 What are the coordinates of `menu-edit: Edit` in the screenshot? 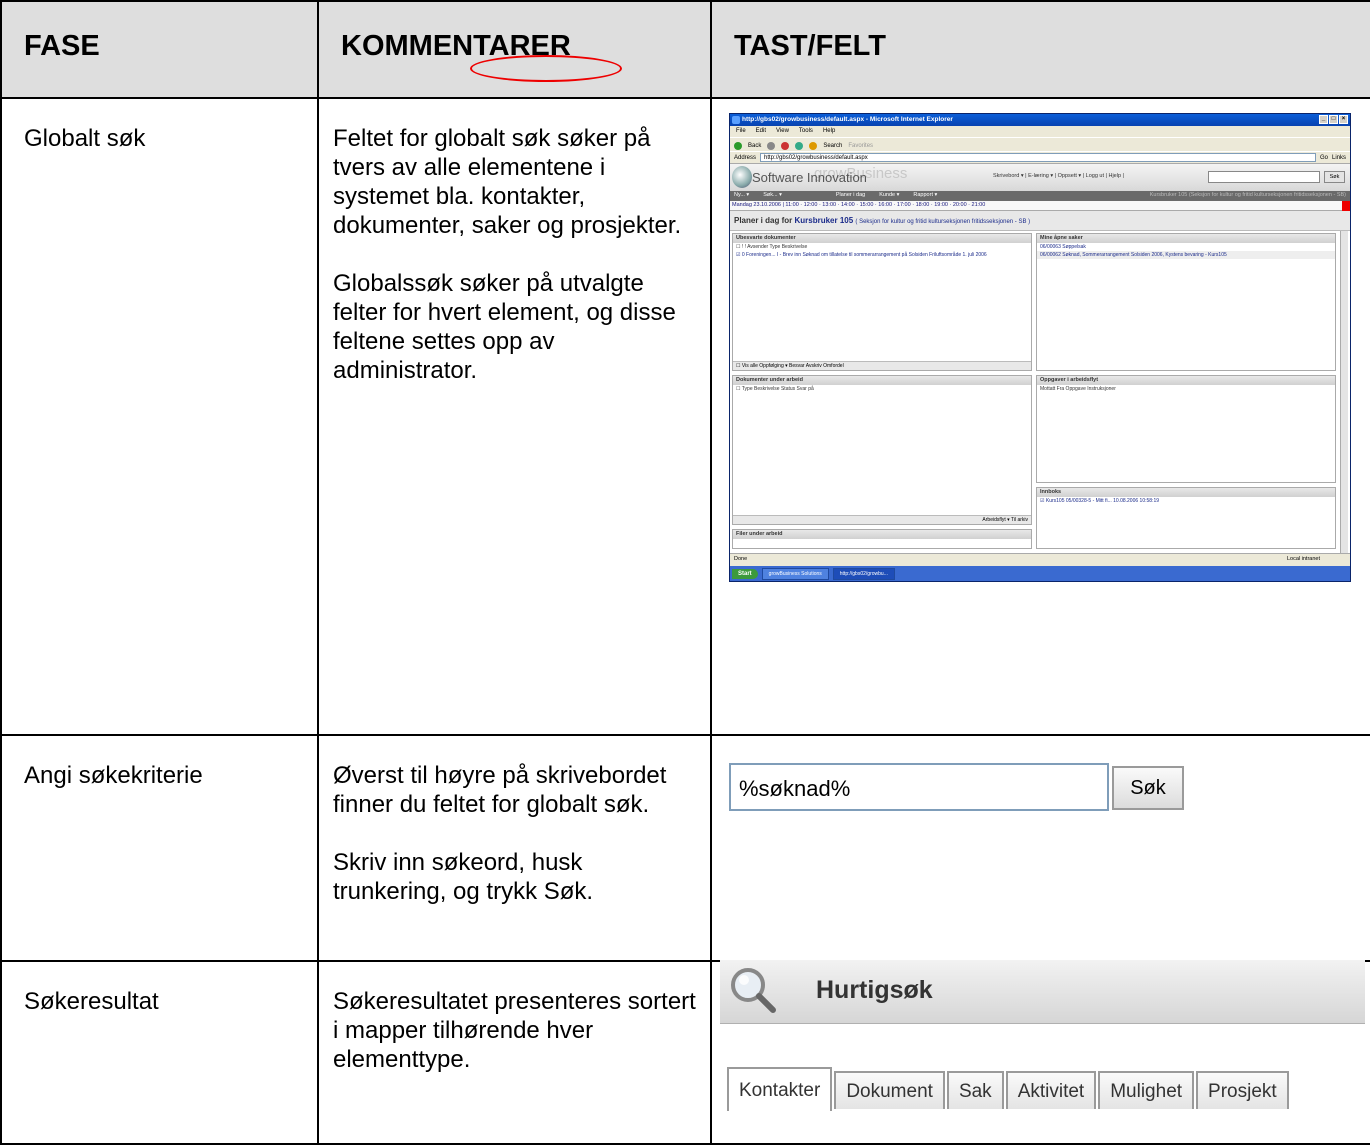 It's located at (761, 132).